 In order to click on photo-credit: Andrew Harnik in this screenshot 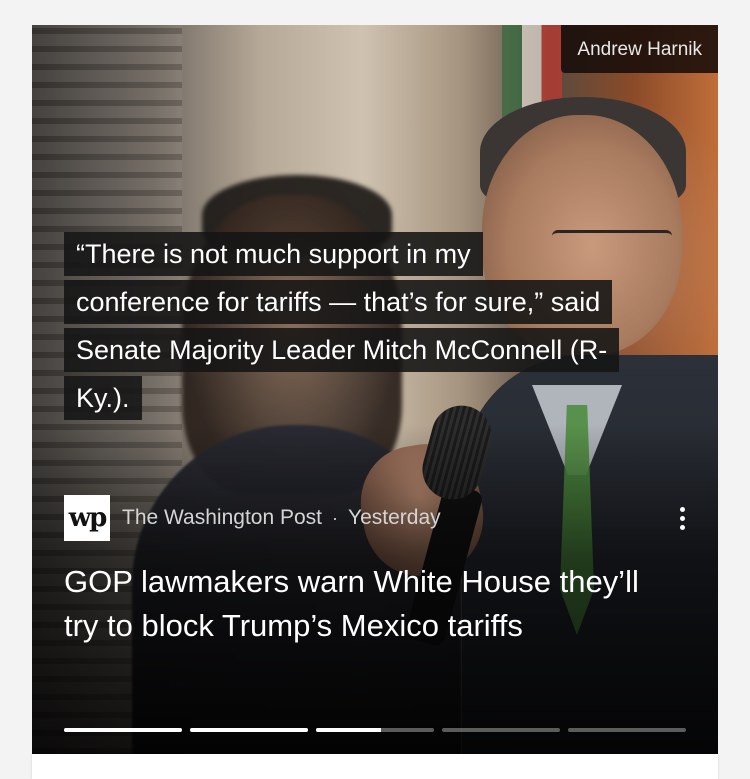, I will do `click(639, 49)`.